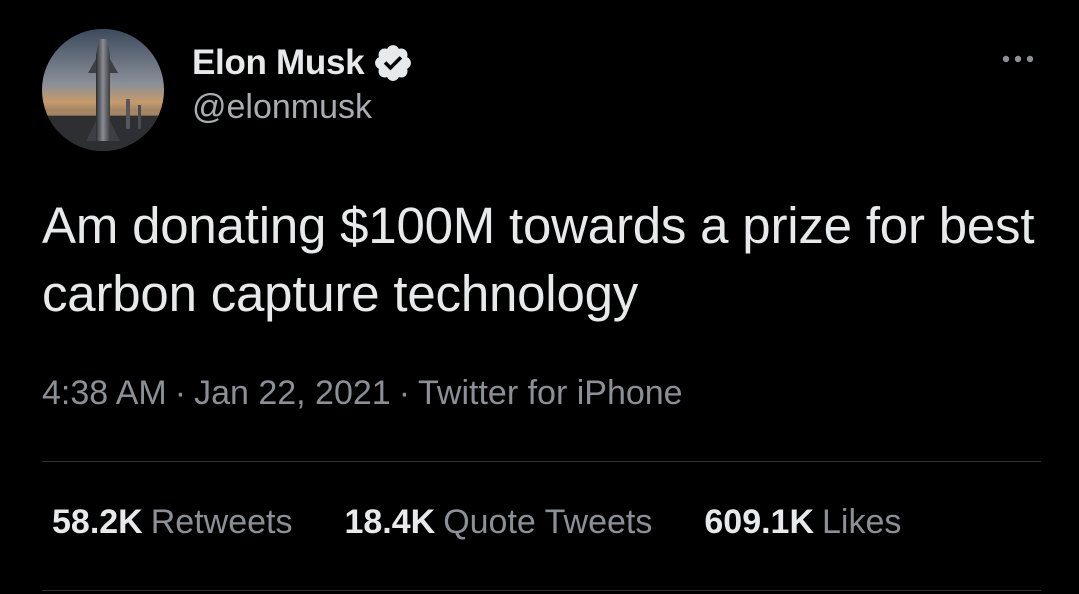  What do you see at coordinates (550, 393) in the screenshot?
I see `tweet-source: Twitter for iPhone` at bounding box center [550, 393].